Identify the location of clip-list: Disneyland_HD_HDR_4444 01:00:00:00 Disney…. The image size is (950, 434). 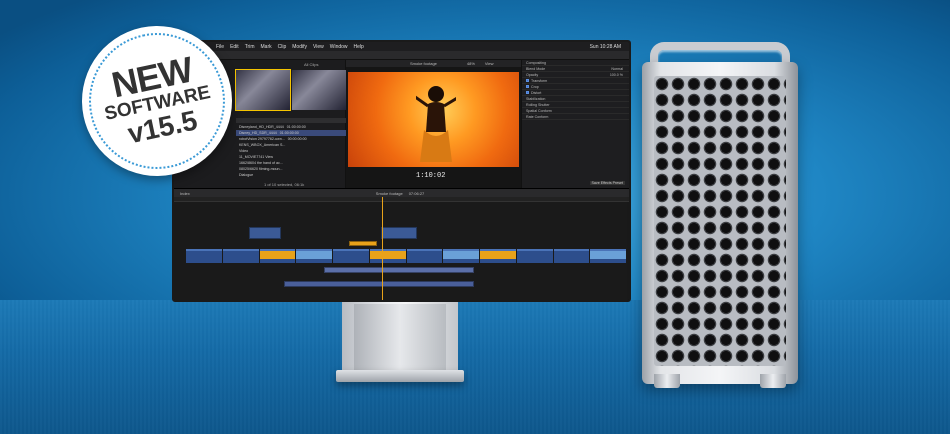
(291, 151).